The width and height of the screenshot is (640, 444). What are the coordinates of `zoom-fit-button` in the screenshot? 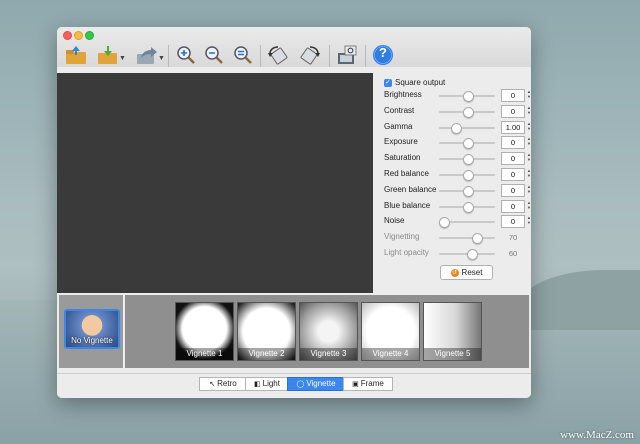 It's located at (243, 55).